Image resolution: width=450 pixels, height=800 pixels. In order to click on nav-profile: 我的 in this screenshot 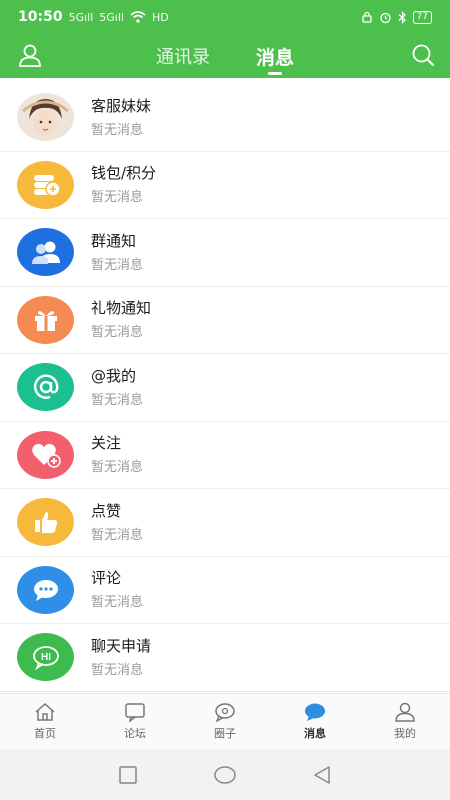, I will do `click(405, 721)`.